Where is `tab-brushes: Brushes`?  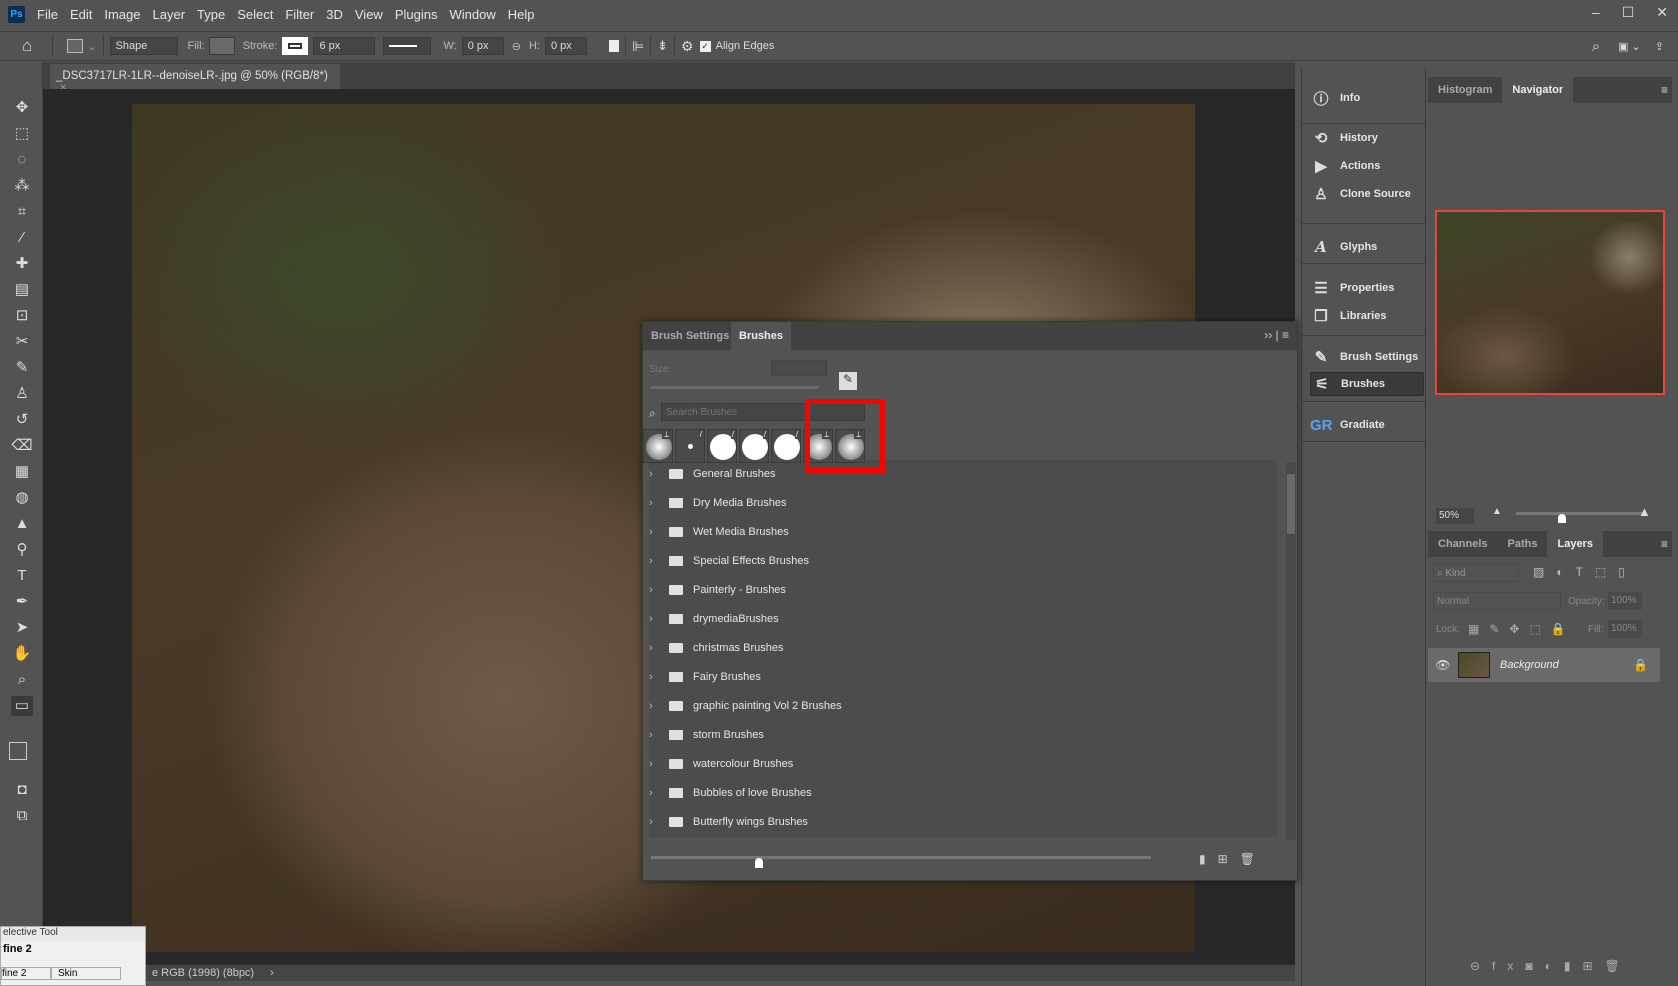 tab-brushes: Brushes is located at coordinates (761, 336).